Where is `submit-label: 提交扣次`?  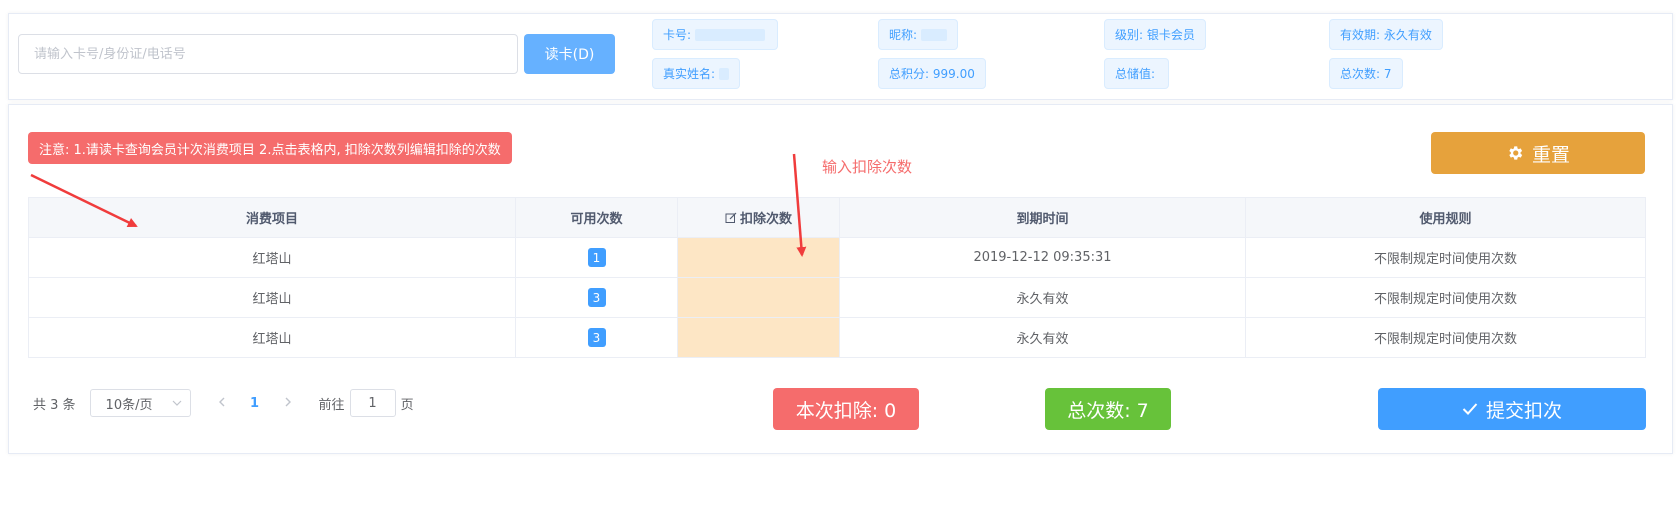
submit-label: 提交扣次 is located at coordinates (1523, 410).